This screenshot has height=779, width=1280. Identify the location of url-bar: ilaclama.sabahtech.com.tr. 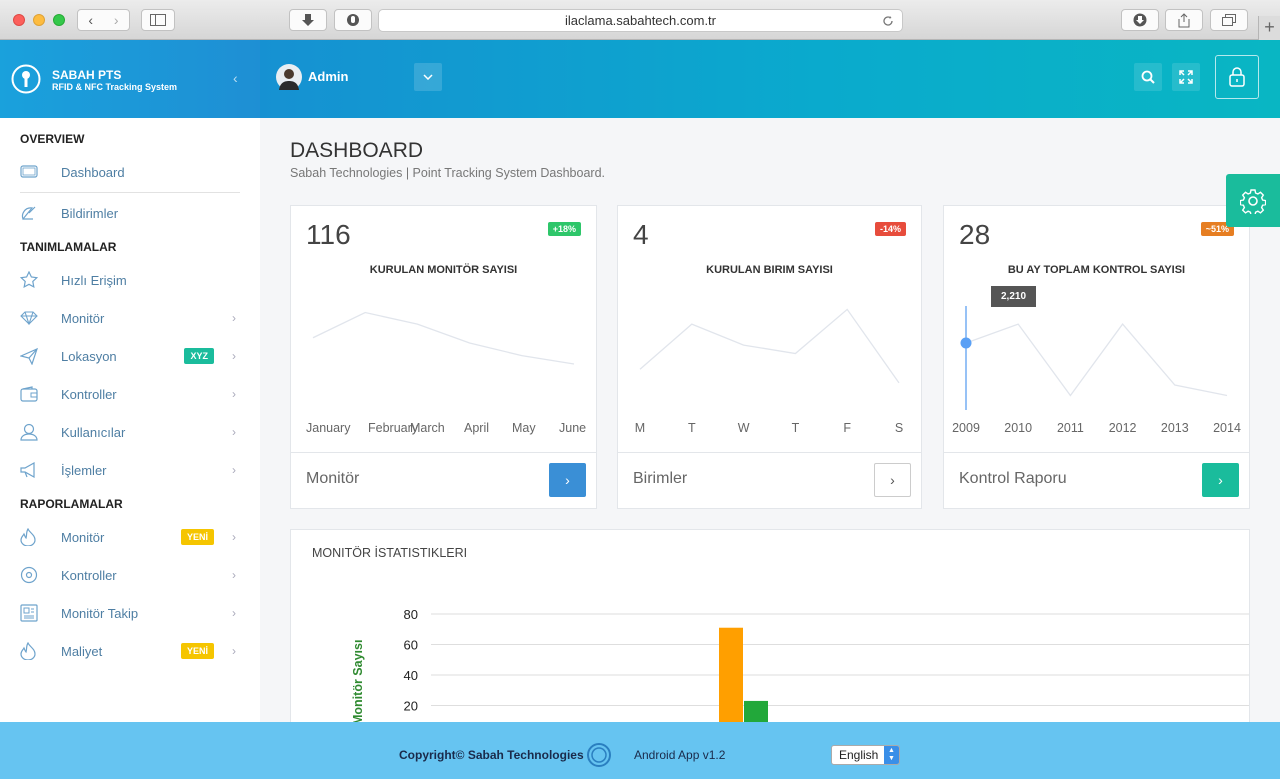
(640, 20).